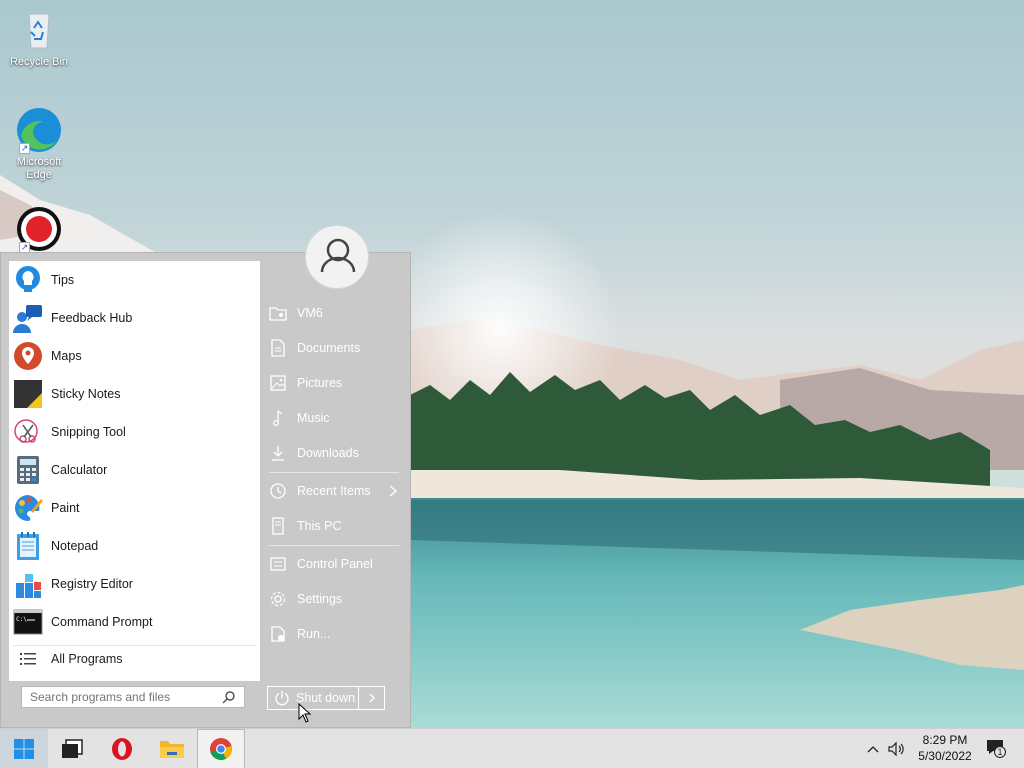 This screenshot has width=1024, height=768. I want to click on control-panel-icon, so click(278, 564).